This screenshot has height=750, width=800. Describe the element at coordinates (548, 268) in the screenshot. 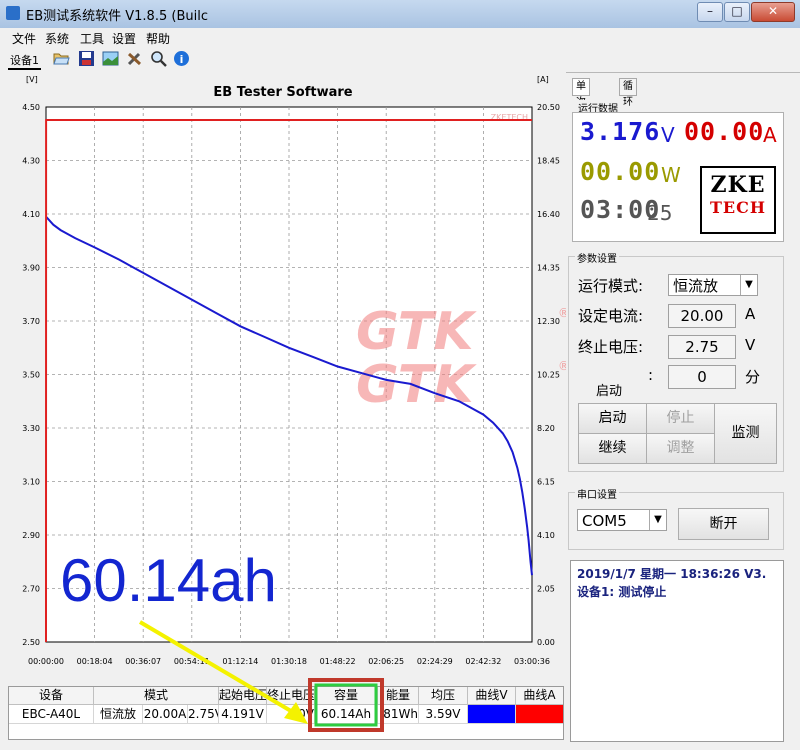

I see `y-right-tick-label: 14.35` at that location.